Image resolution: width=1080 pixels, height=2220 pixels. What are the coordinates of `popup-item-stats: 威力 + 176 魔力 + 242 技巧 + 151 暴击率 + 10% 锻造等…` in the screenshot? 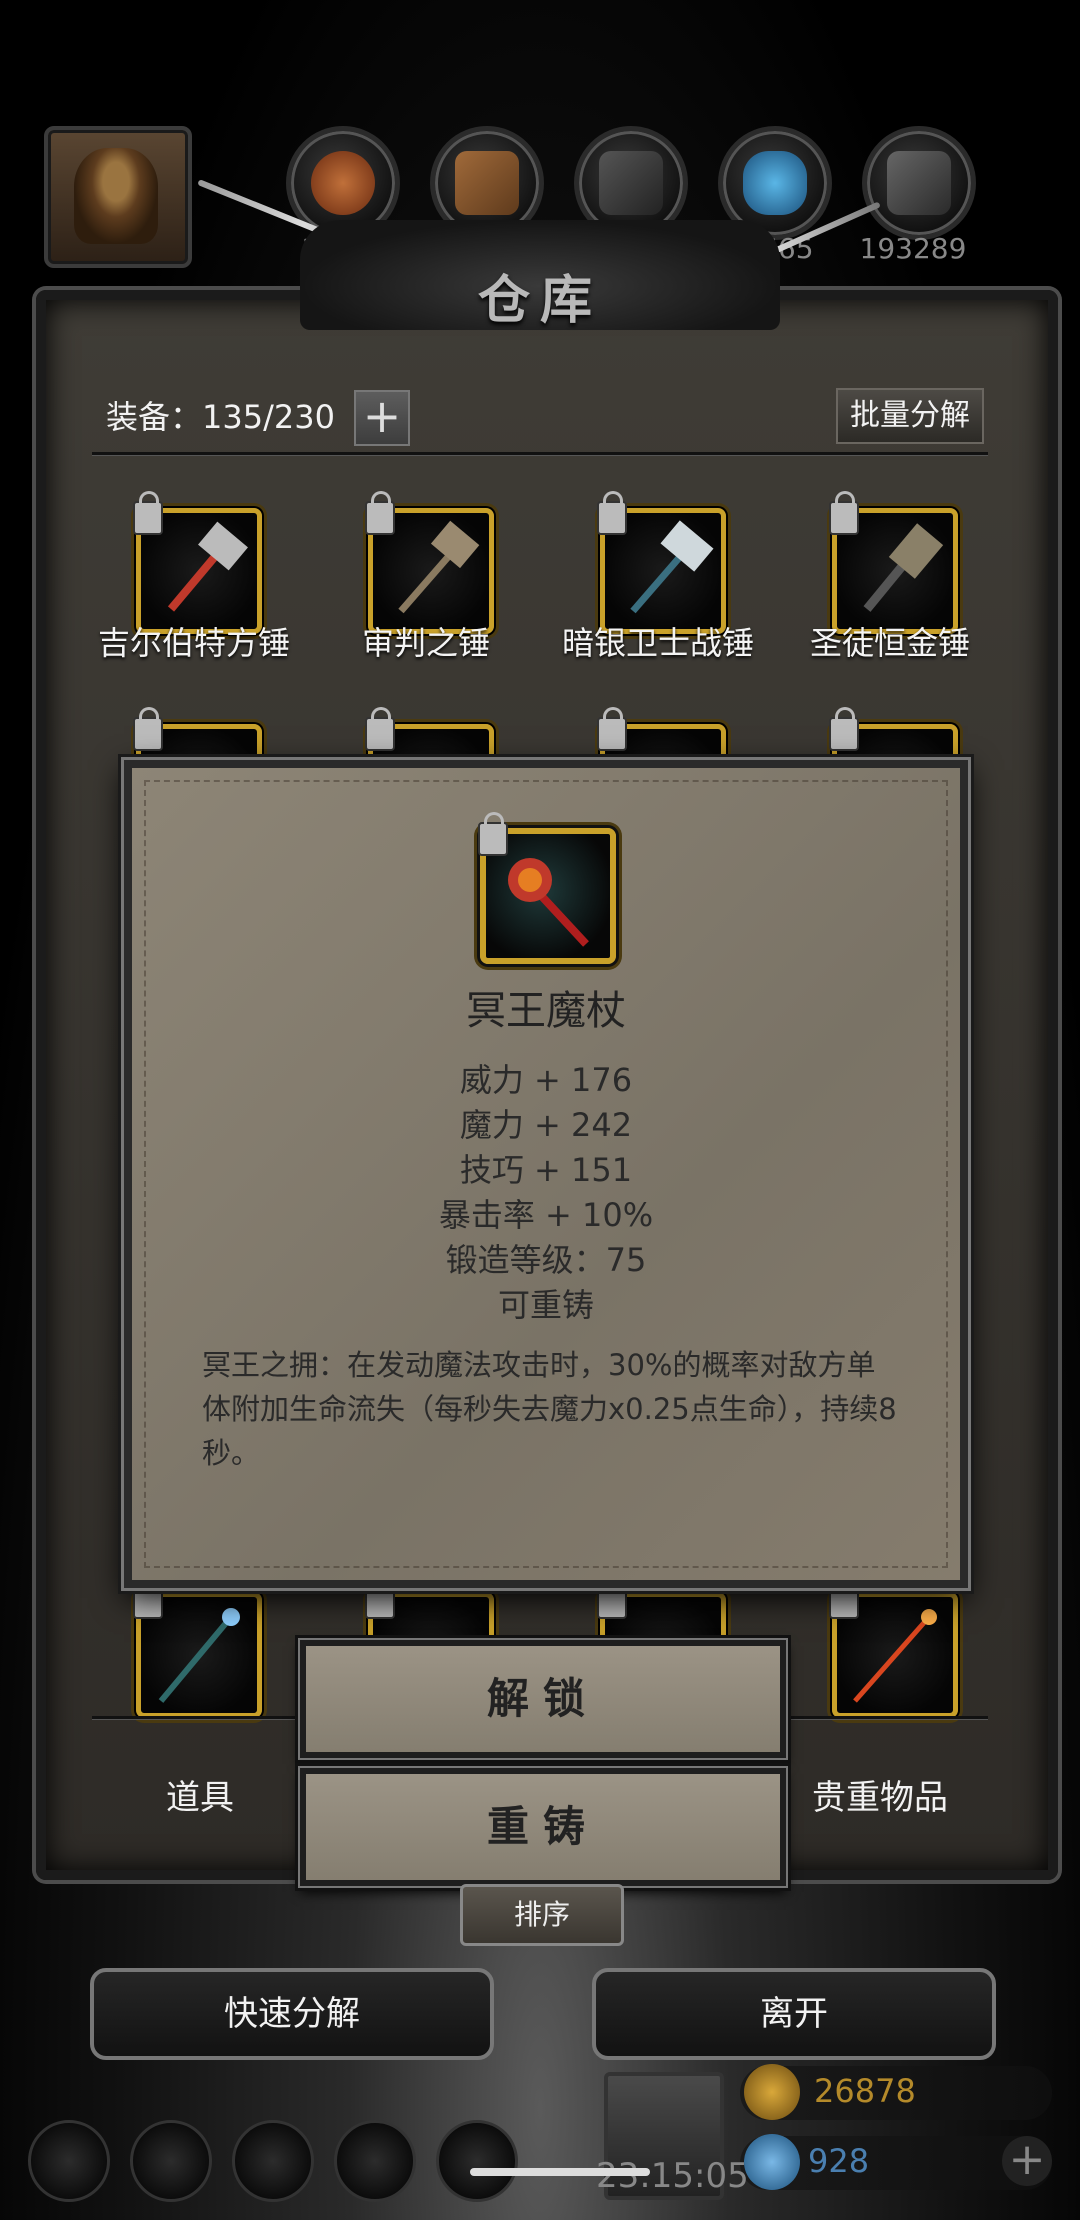 It's located at (546, 1193).